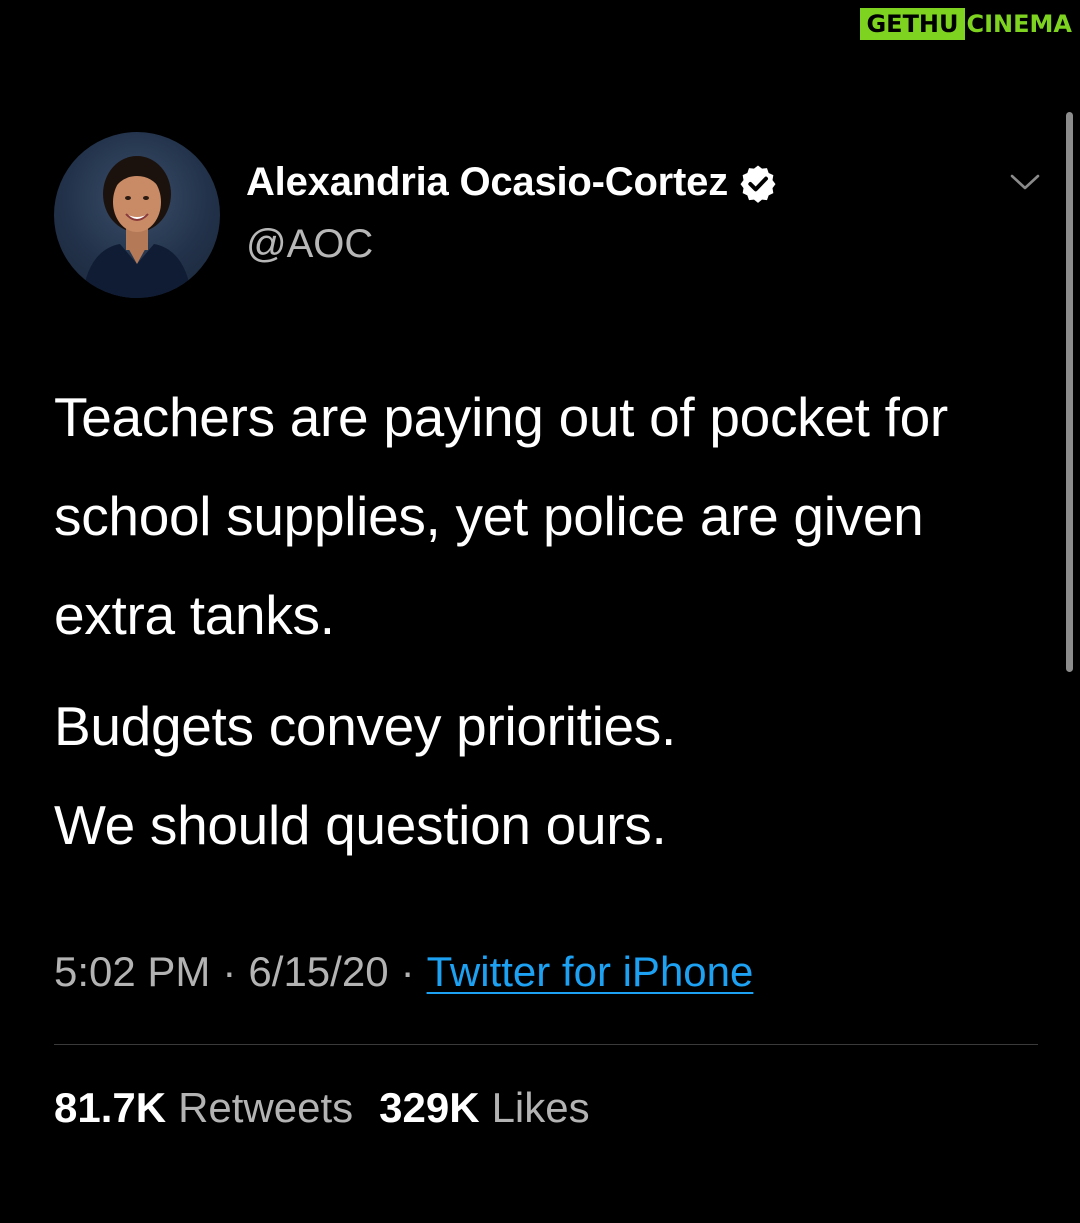 This screenshot has width=1080, height=1223. I want to click on scrollbar-thumb, so click(1069, 392).